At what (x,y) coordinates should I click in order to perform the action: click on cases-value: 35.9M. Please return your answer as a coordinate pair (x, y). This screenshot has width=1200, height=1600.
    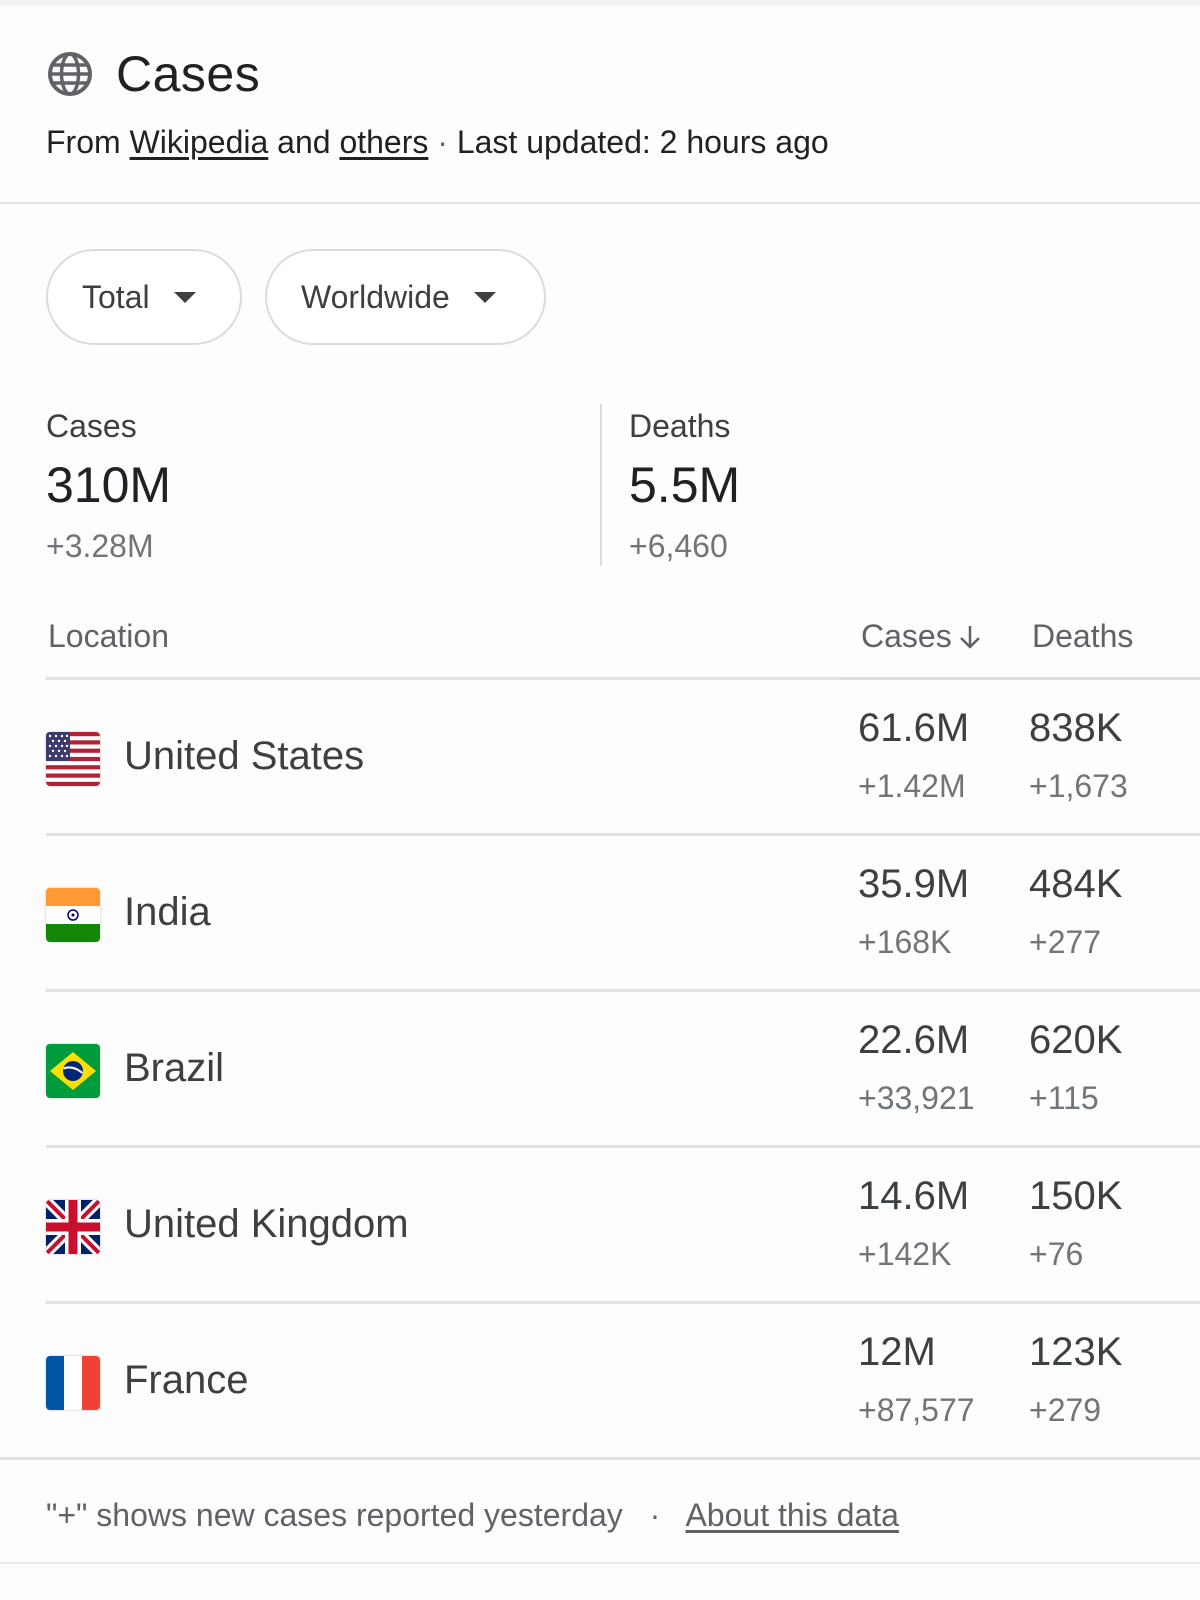
    Looking at the image, I should click on (914, 884).